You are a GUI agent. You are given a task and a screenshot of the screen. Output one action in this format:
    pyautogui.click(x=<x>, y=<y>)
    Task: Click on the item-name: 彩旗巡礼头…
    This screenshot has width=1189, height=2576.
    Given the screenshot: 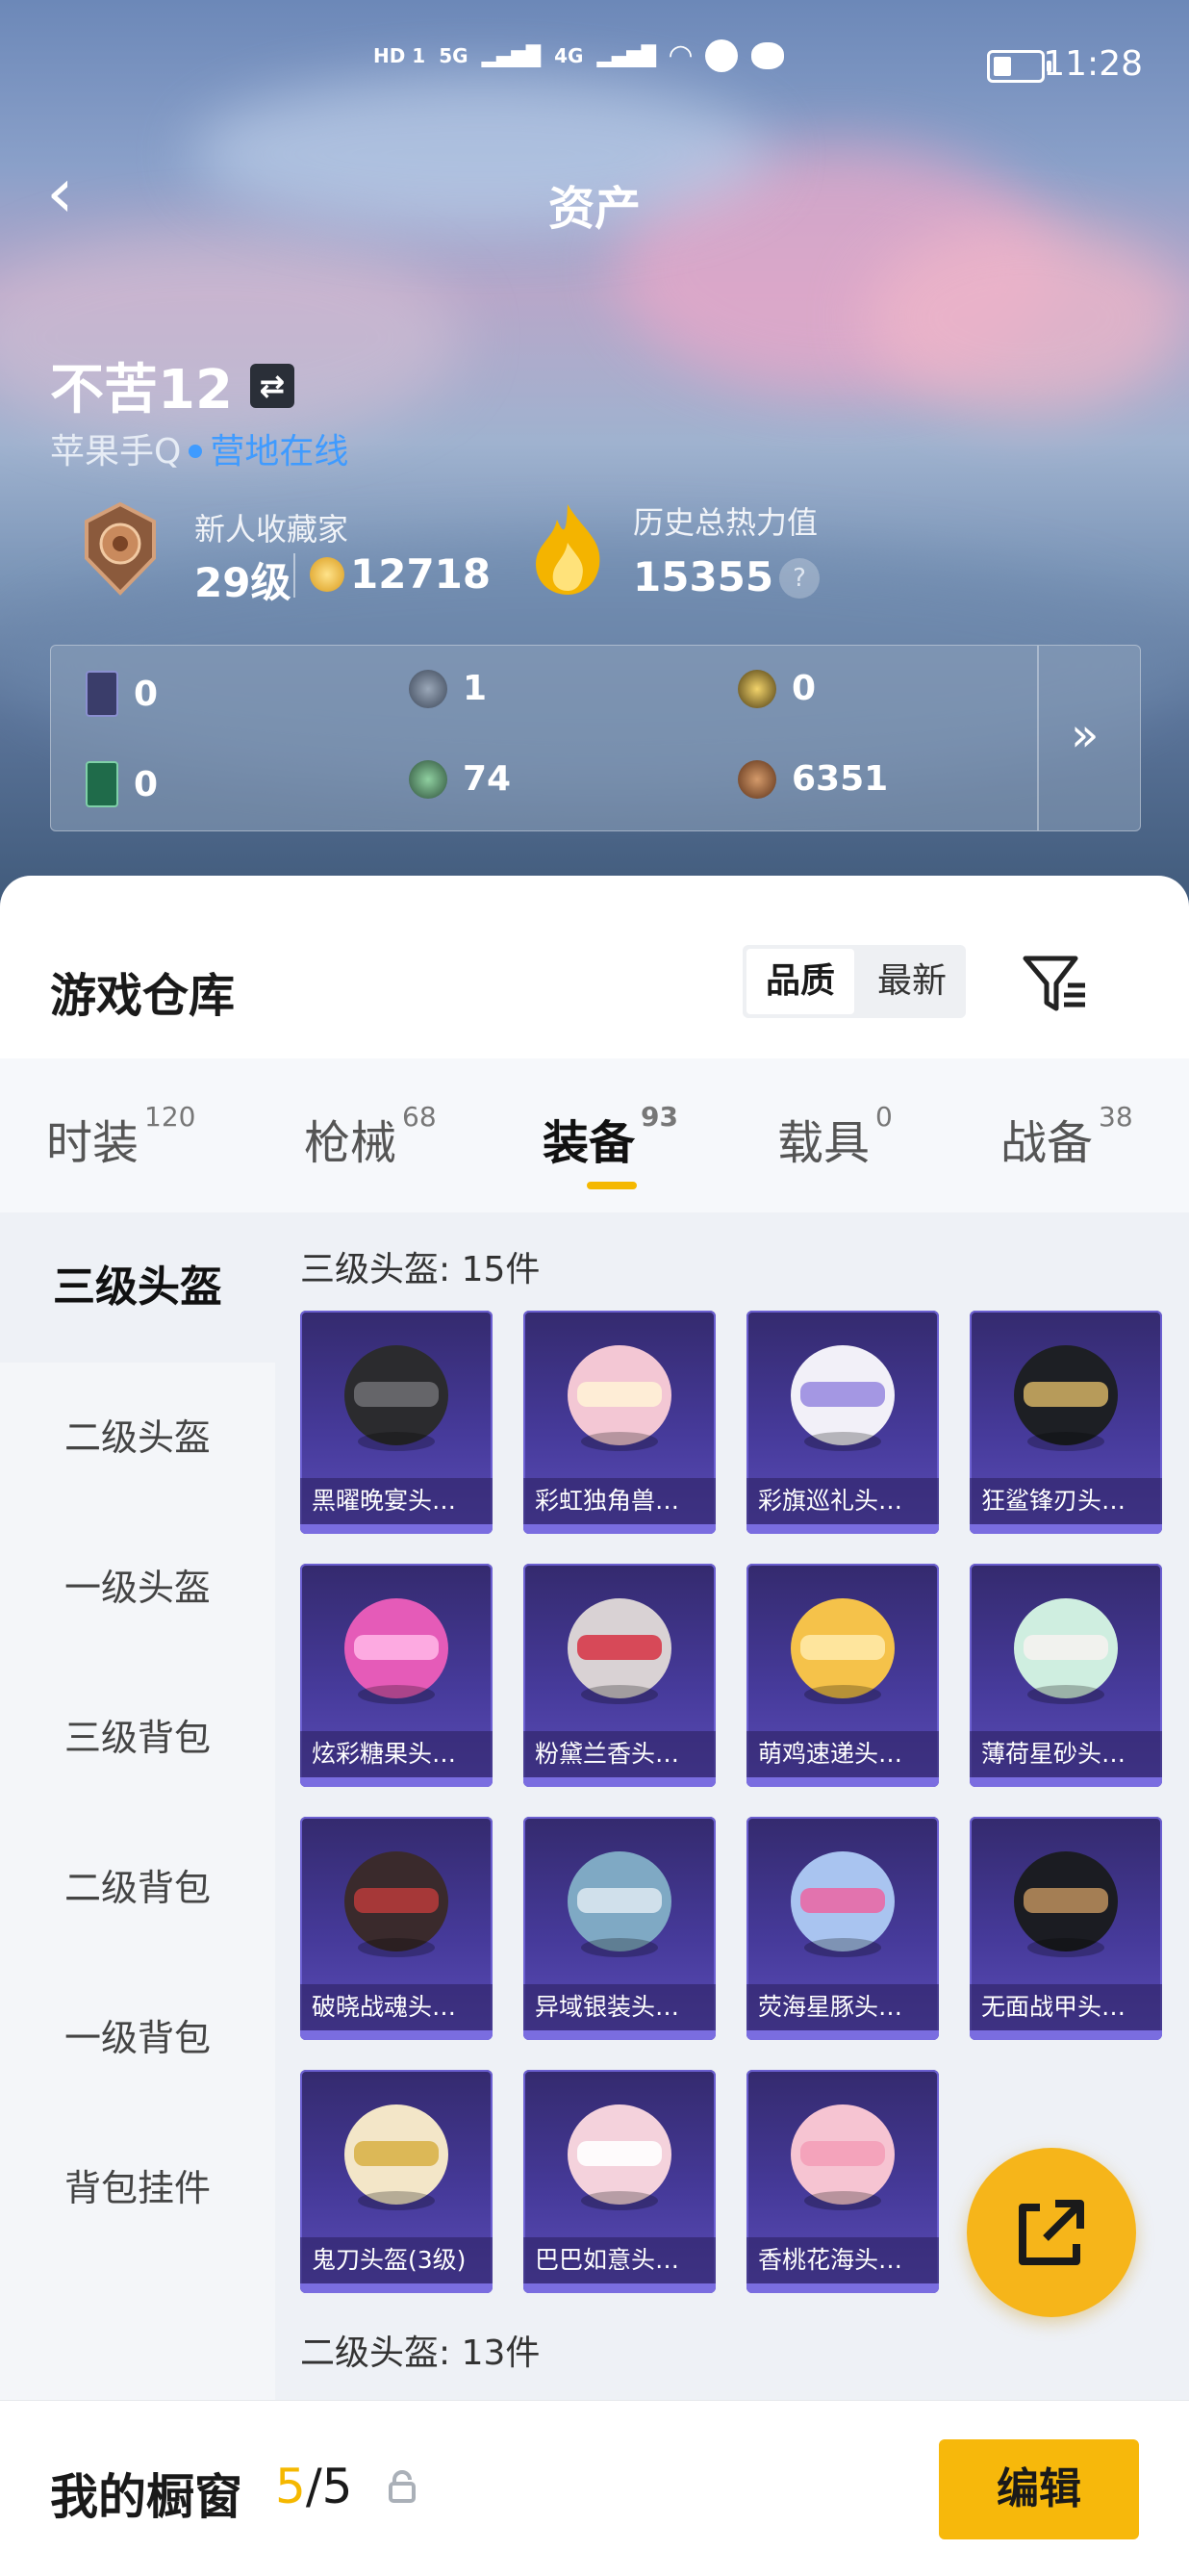 What is the action you would take?
    pyautogui.click(x=842, y=1501)
    